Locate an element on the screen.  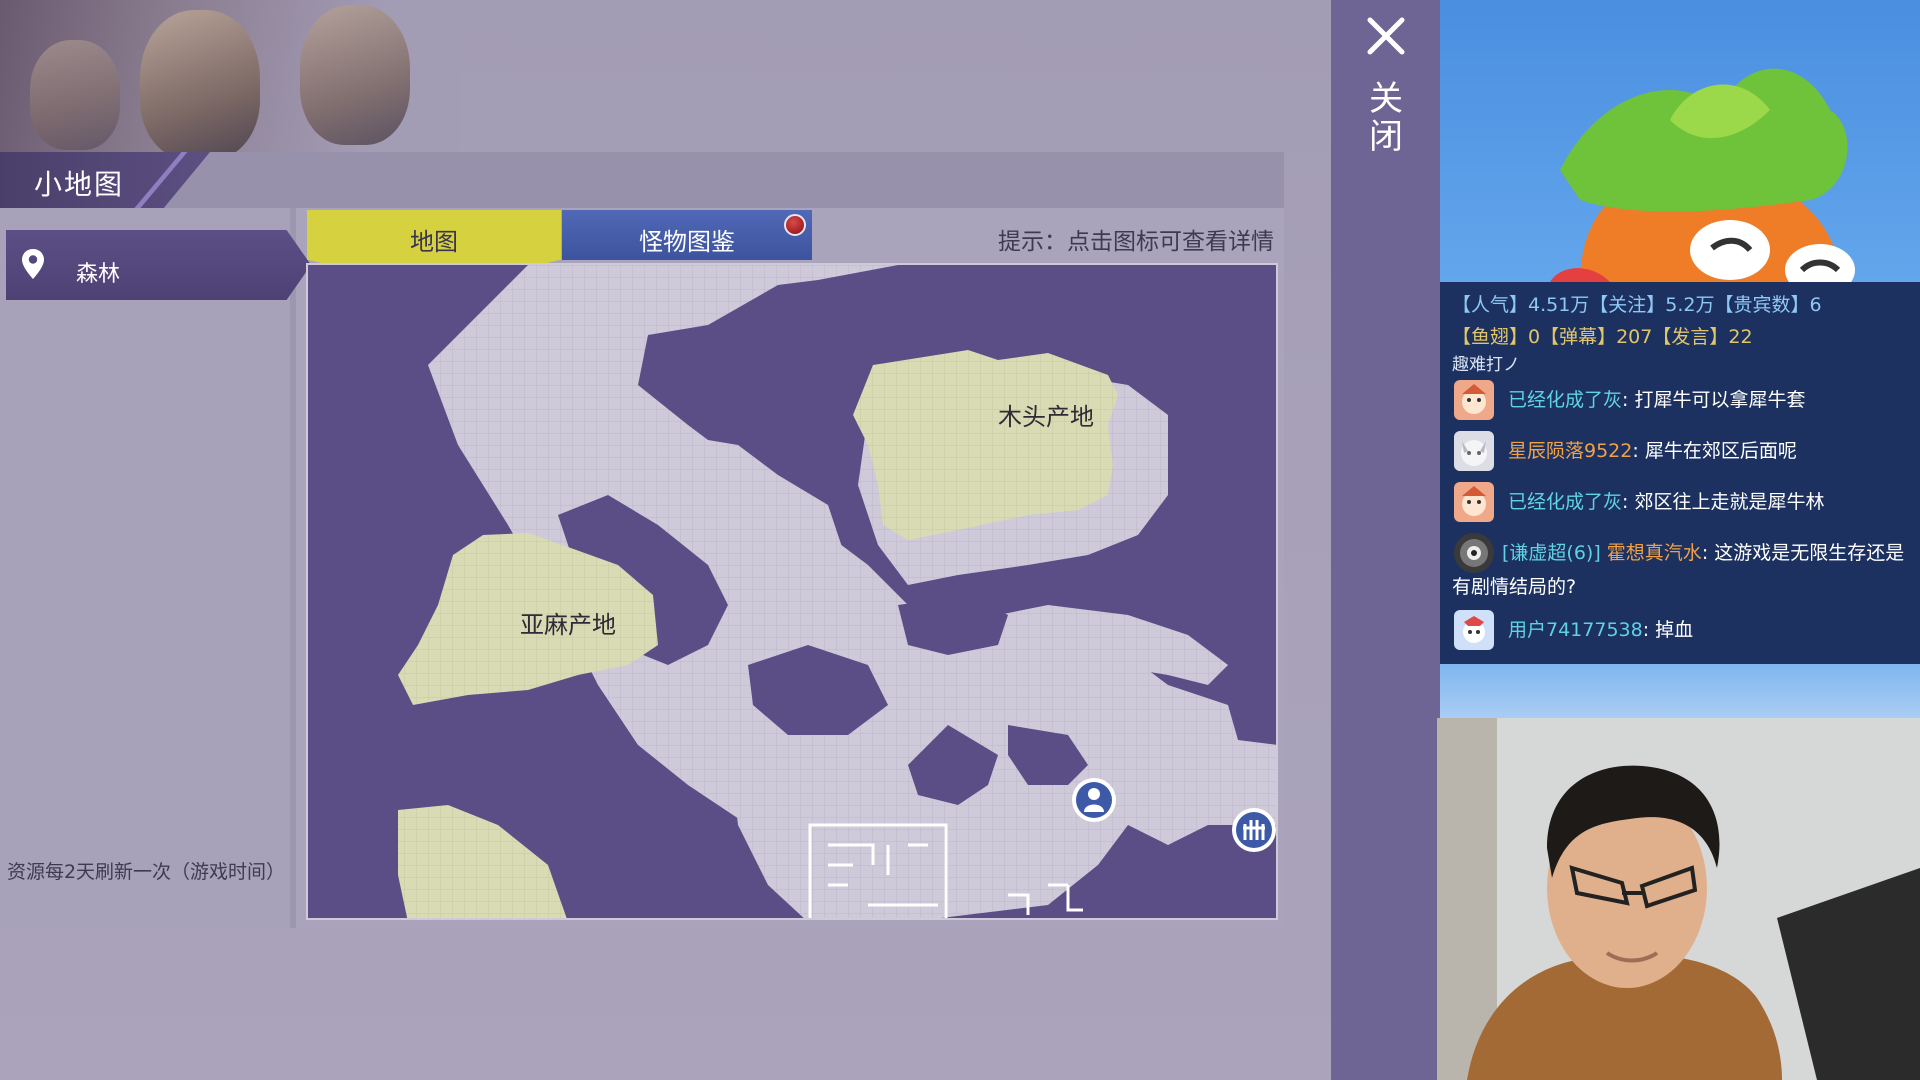
webcam-feed is located at coordinates (1678, 899).